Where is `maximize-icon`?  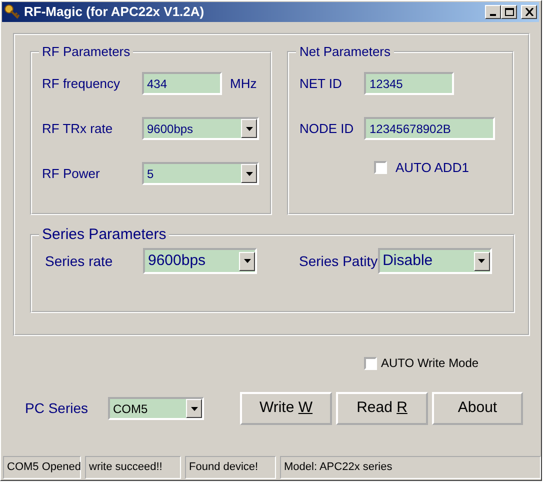
maximize-icon is located at coordinates (509, 12).